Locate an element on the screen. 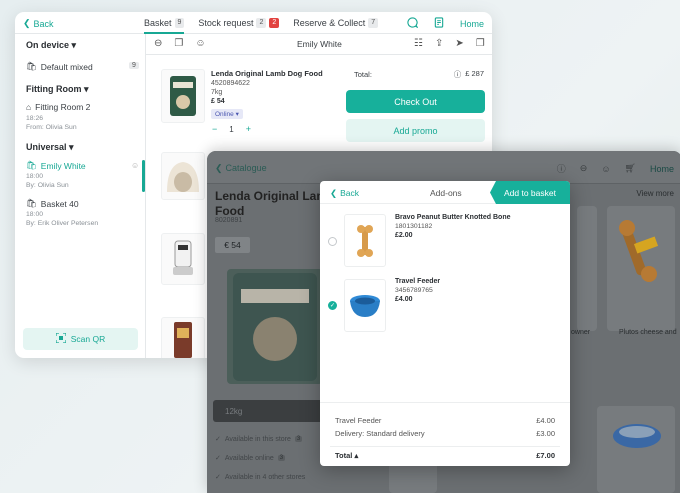 This screenshot has height=493, width=680. summary-total-row: Total ▴ £7.00 is located at coordinates (445, 455).